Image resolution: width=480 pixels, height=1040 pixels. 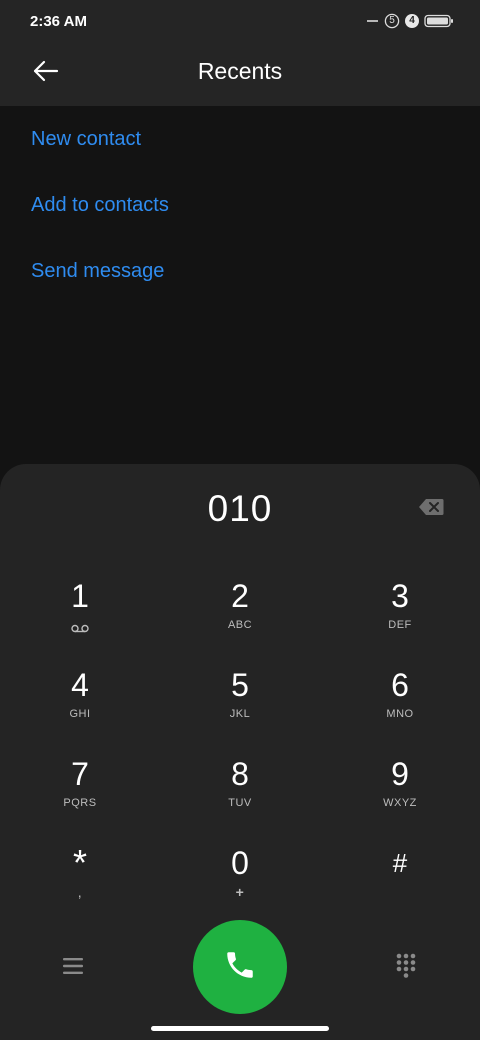 What do you see at coordinates (400, 625) in the screenshot?
I see `key-letters: DEF` at bounding box center [400, 625].